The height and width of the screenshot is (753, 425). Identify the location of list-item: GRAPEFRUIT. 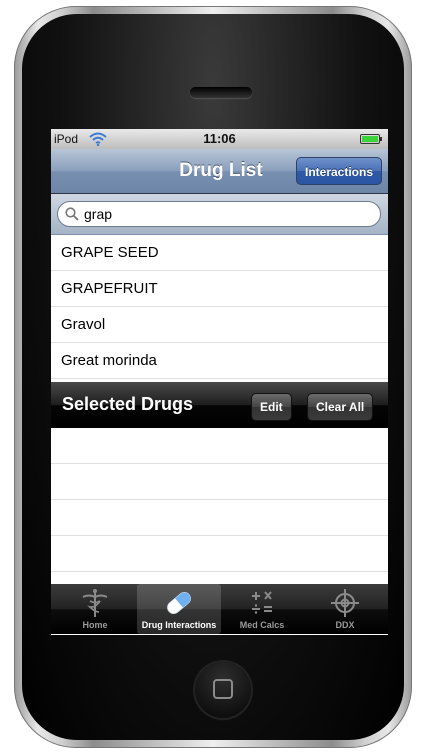
(219, 289).